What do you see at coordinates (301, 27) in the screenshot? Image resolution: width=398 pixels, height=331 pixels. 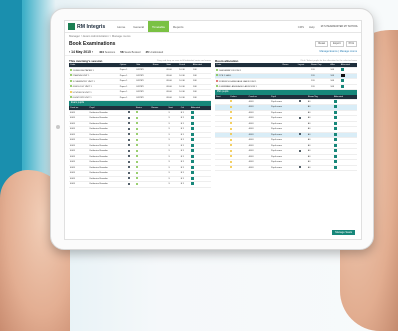 I see `nav-cms-link: CMS` at bounding box center [301, 27].